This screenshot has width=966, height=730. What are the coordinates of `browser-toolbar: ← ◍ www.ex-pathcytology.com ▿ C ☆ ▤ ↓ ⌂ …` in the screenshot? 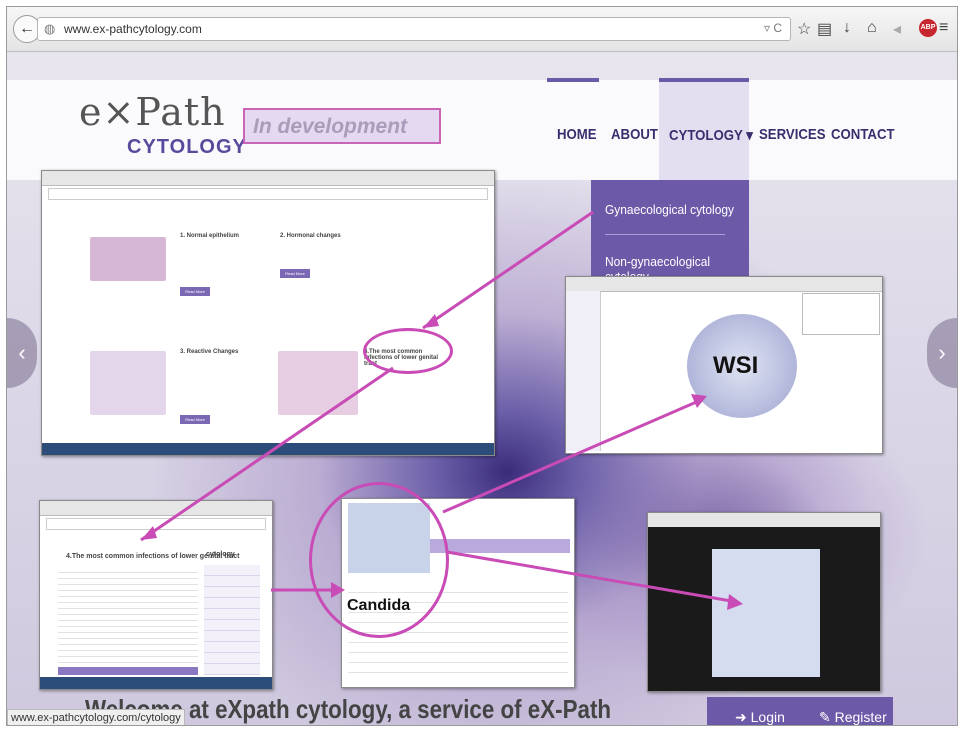 It's located at (482, 29).